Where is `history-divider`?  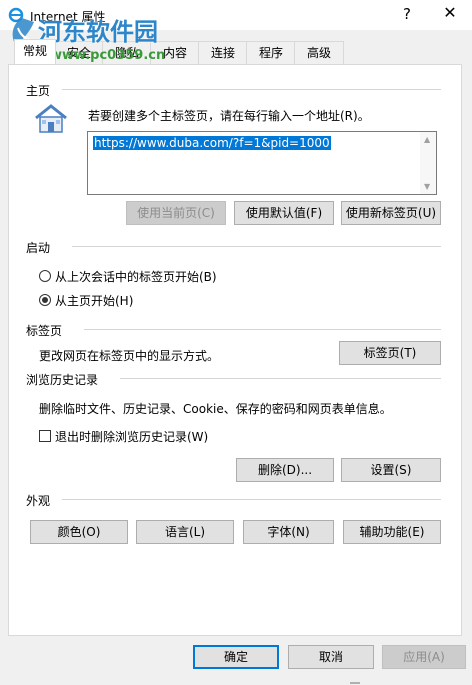
history-divider is located at coordinates (280, 378).